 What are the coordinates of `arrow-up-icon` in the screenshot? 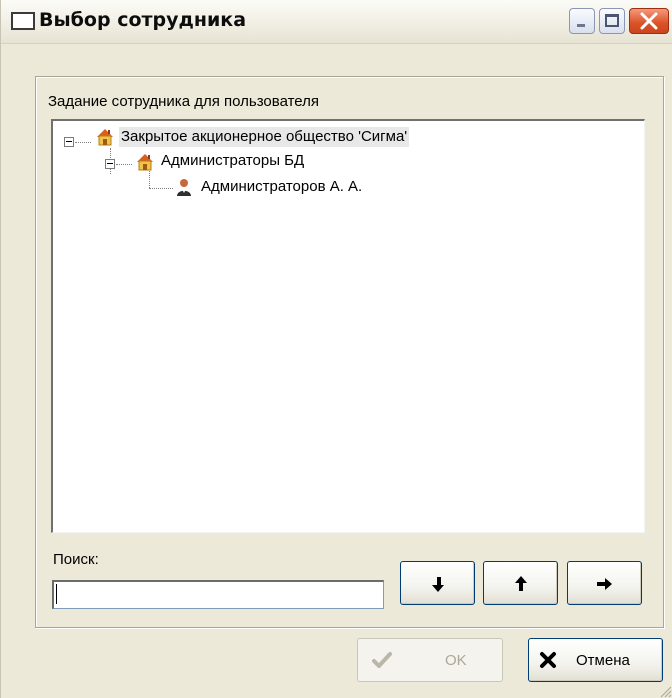 It's located at (521, 583).